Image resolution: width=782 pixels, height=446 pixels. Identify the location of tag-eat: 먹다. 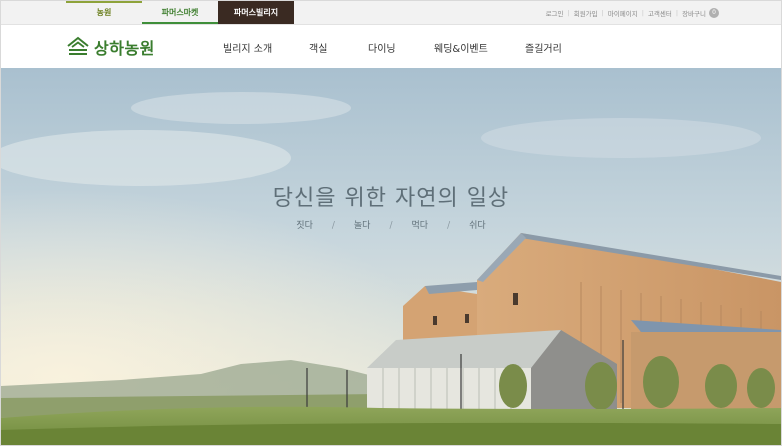
(420, 226).